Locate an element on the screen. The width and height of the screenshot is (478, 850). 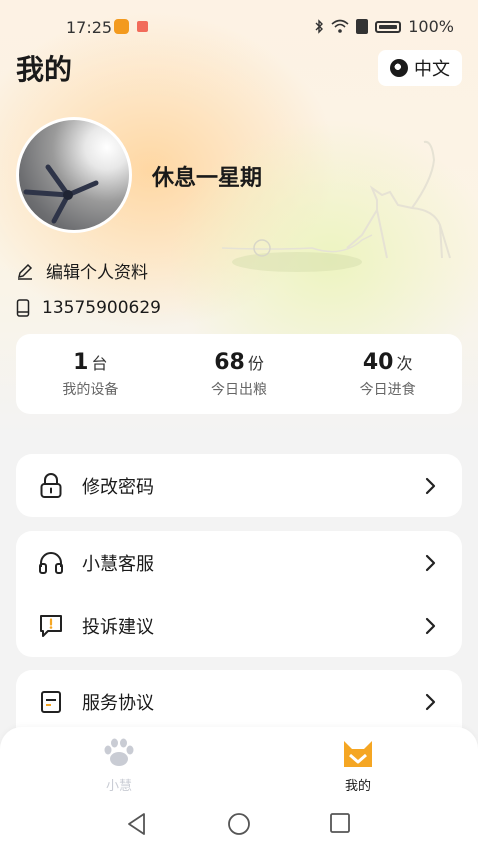
feedback-icon is located at coordinates (51, 626).